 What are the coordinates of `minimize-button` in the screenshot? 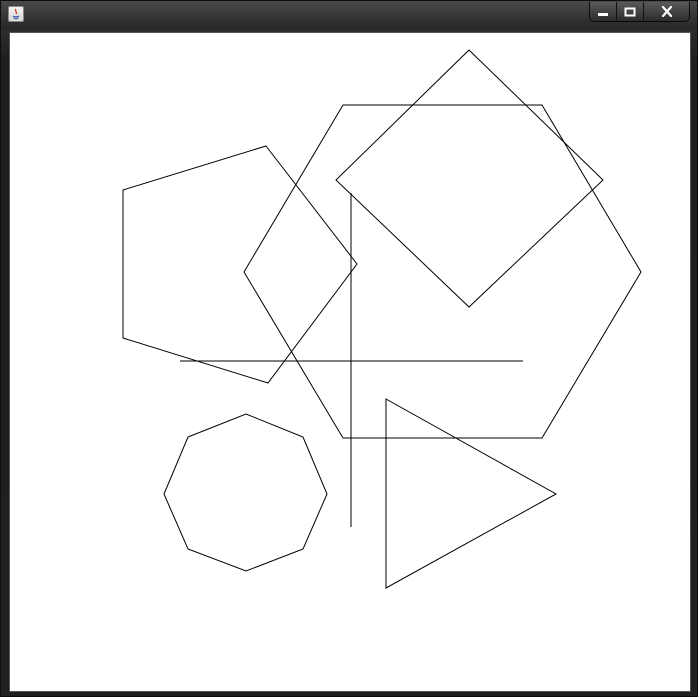 It's located at (603, 11).